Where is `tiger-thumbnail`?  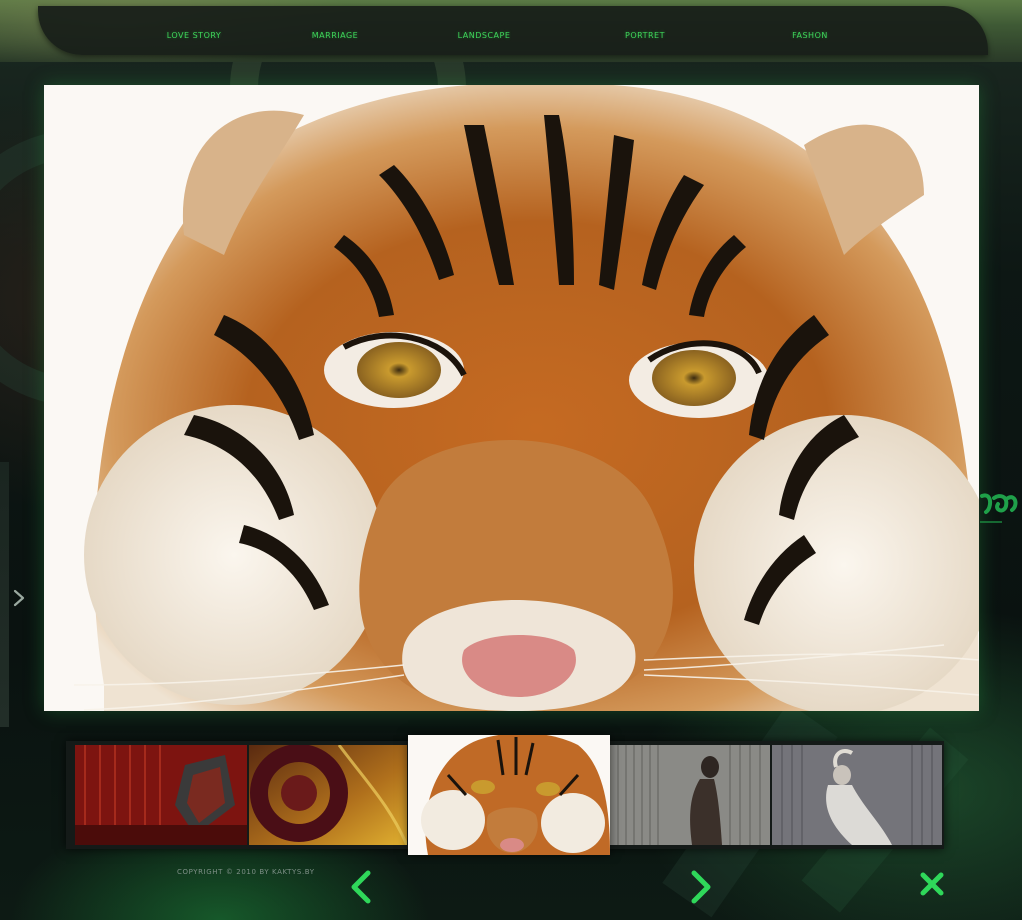
tiger-thumbnail is located at coordinates (509, 795).